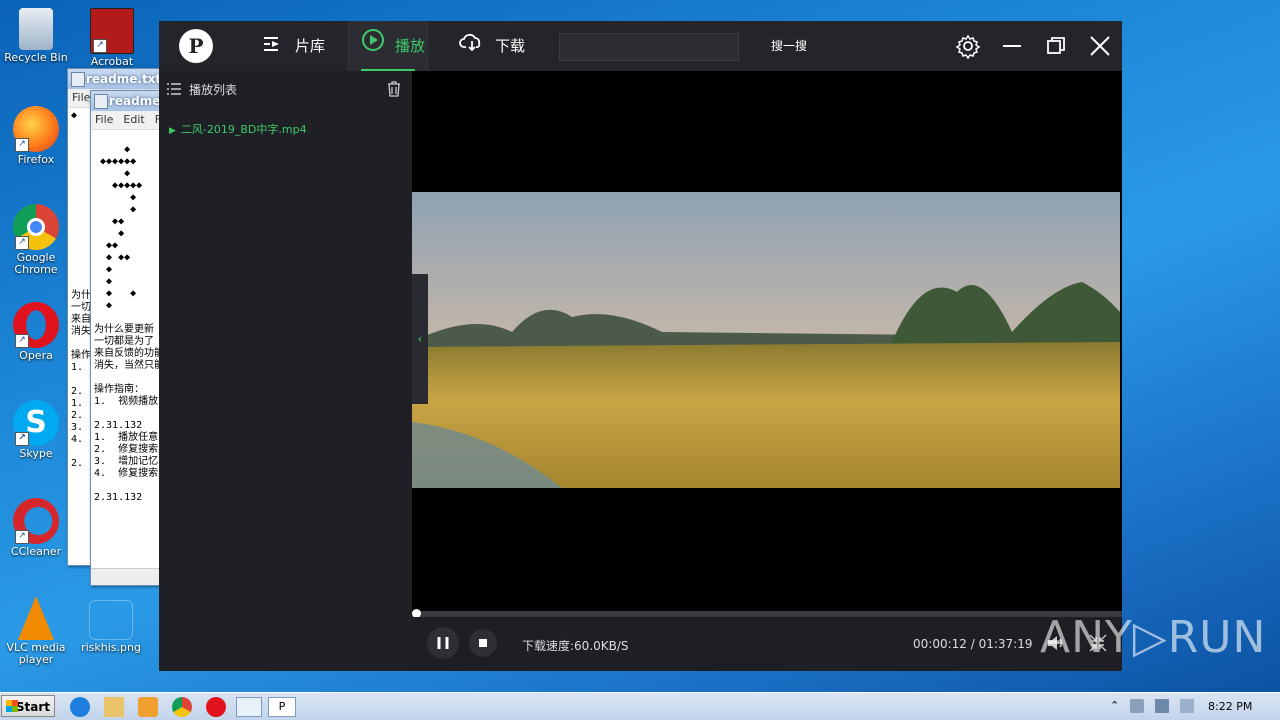 Image resolution: width=1280 pixels, height=720 pixels. Describe the element at coordinates (36, 263) in the screenshot. I see `desktop-icon-label: Google Chrome` at that location.